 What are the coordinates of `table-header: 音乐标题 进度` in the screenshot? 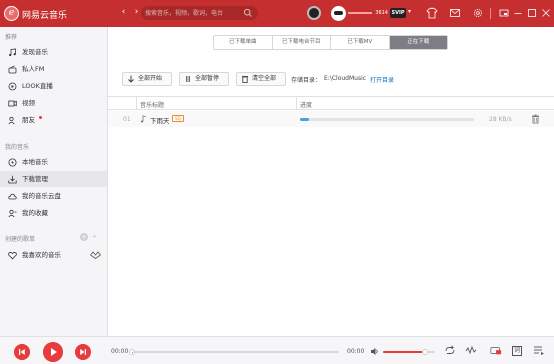 It's located at (331, 103).